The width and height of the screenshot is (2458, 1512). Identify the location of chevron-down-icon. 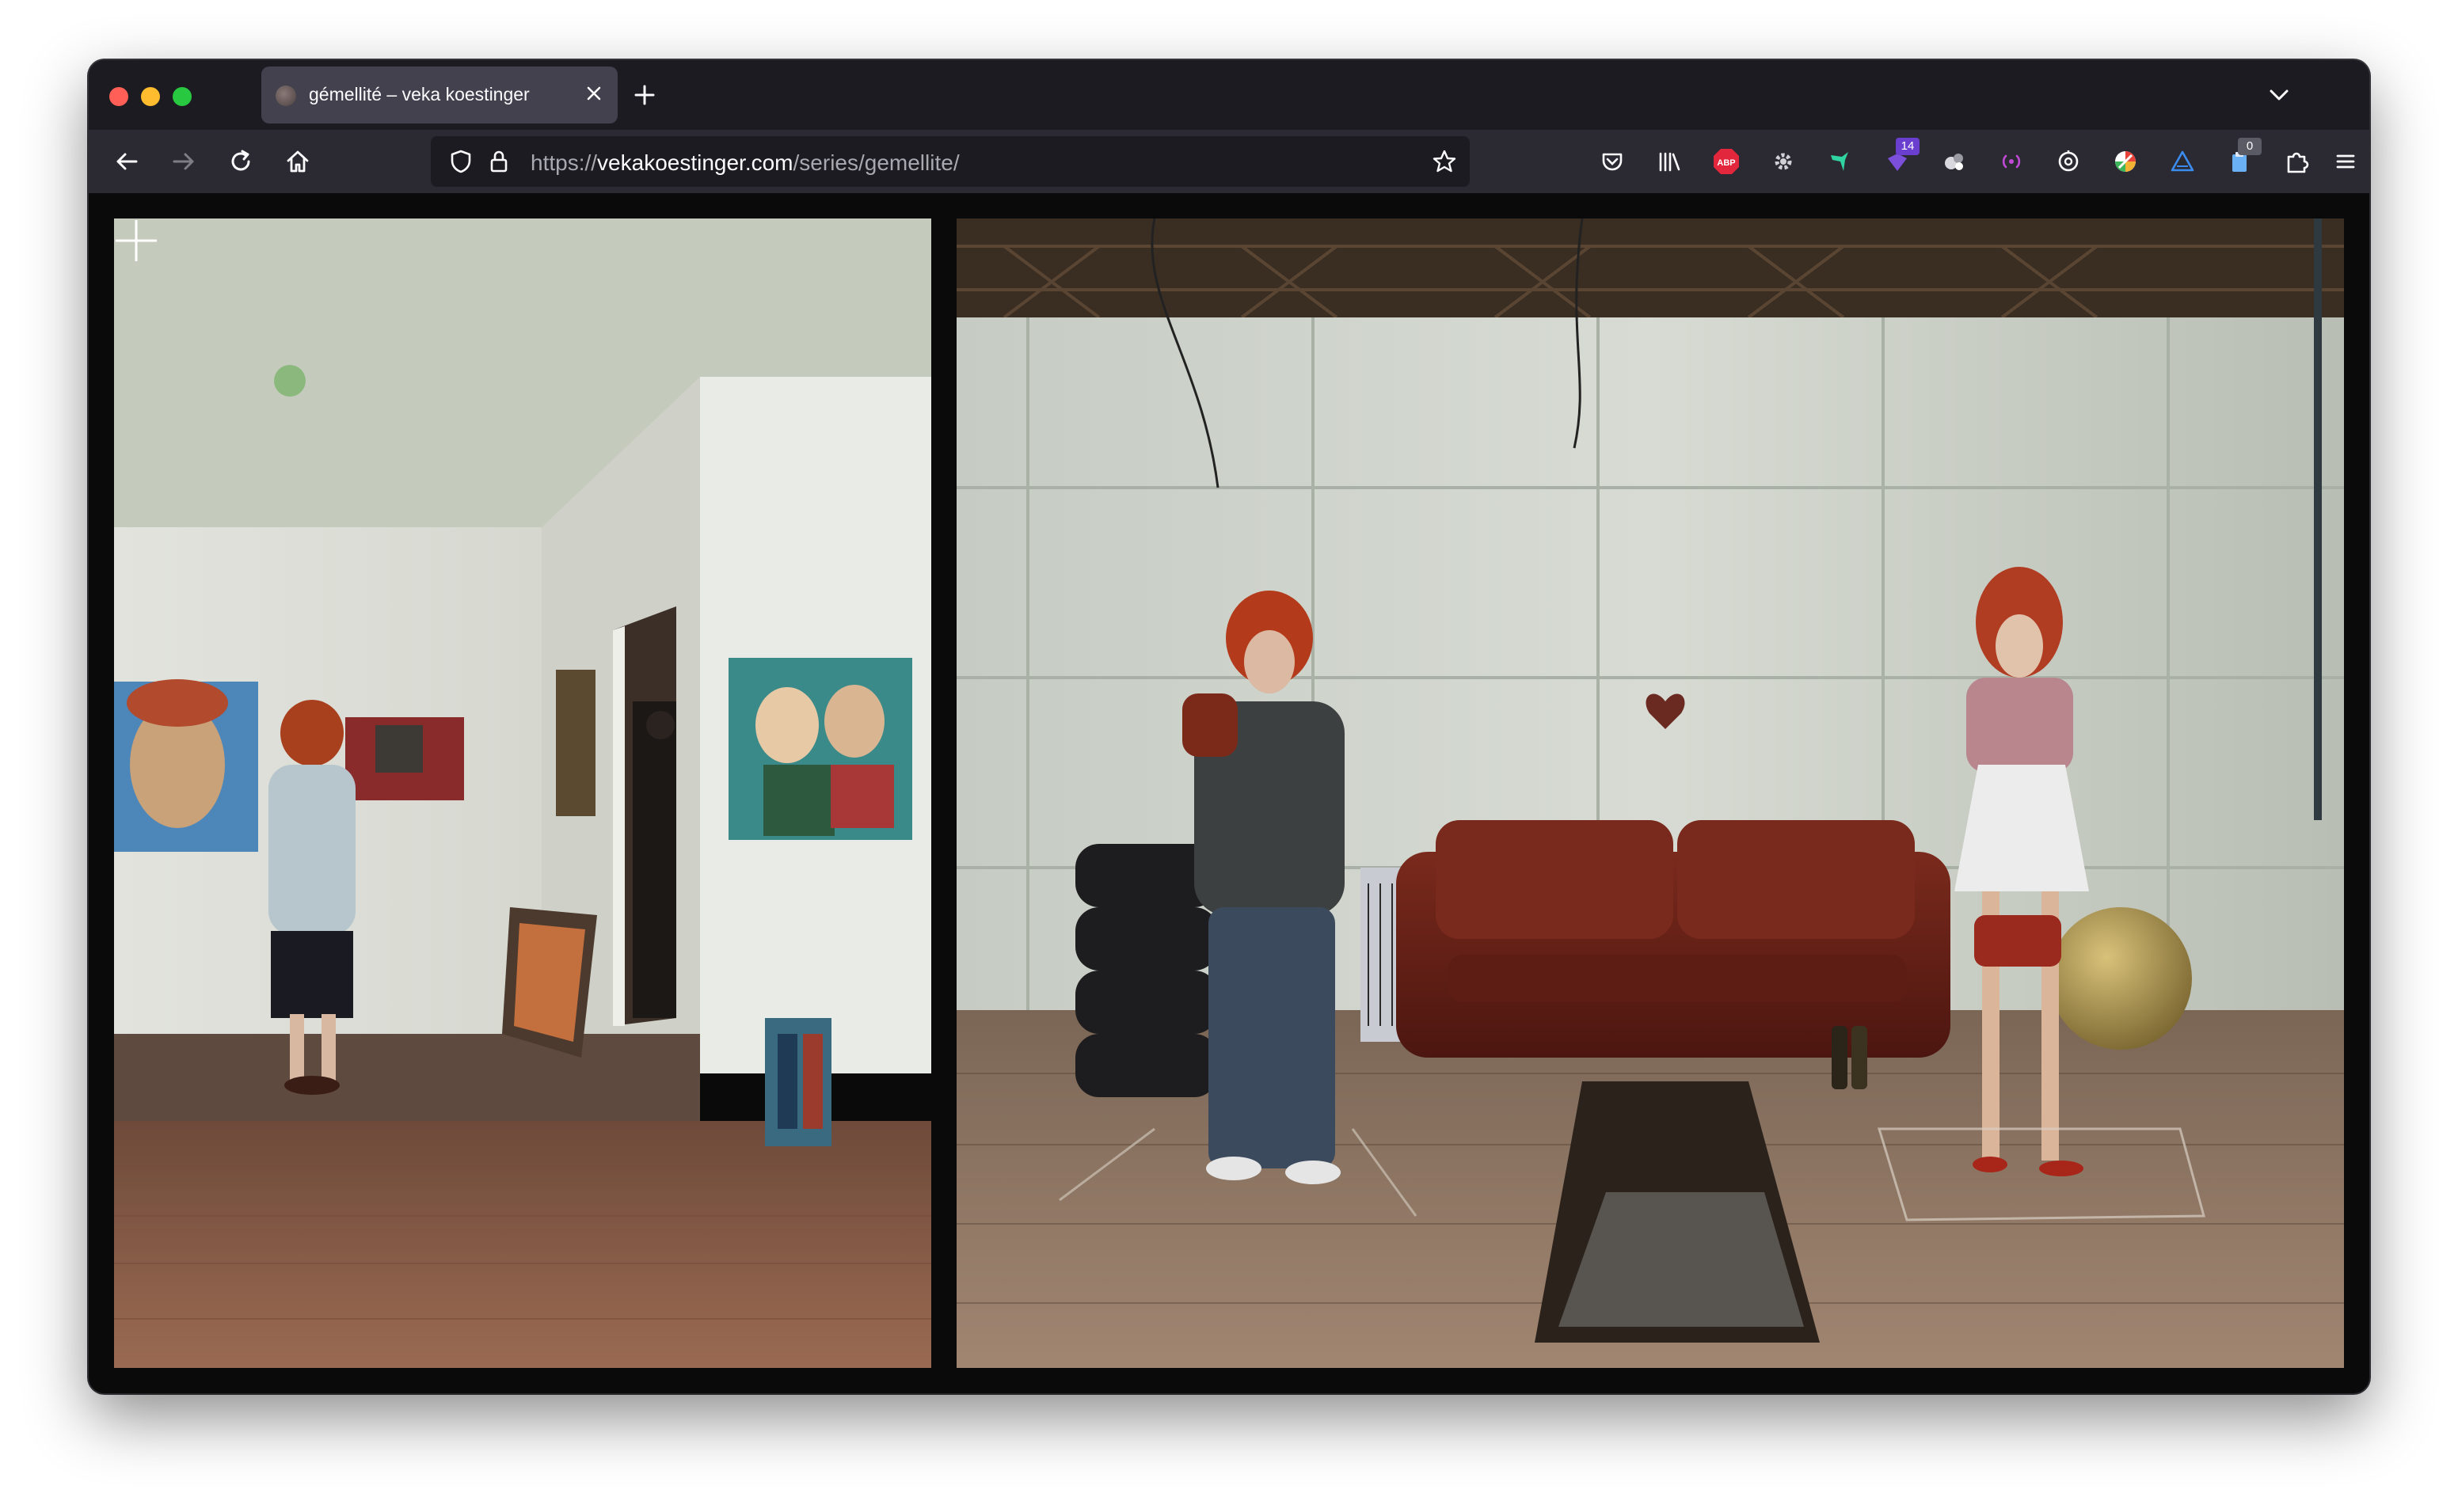
(2279, 95).